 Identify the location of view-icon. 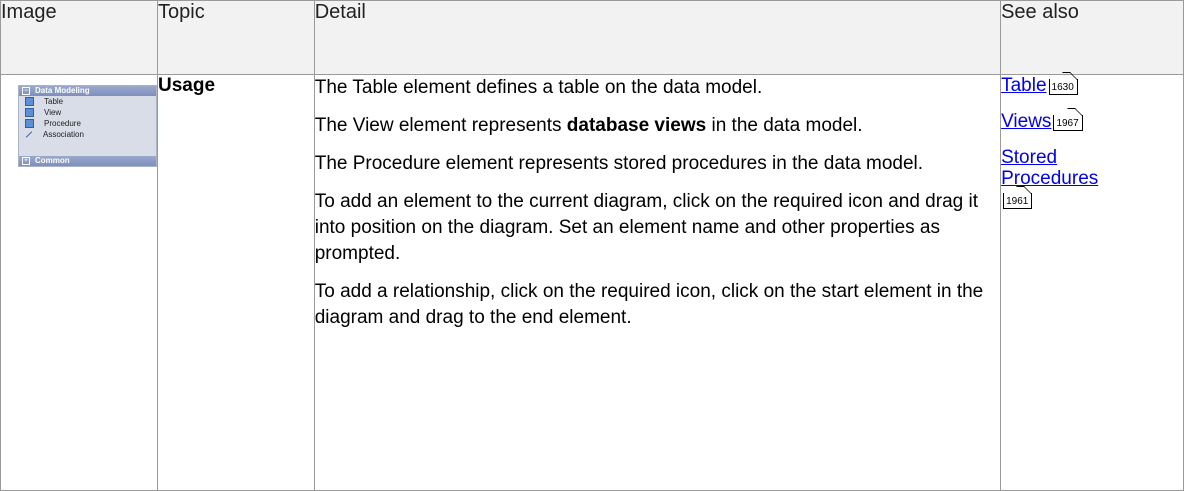
(29, 112).